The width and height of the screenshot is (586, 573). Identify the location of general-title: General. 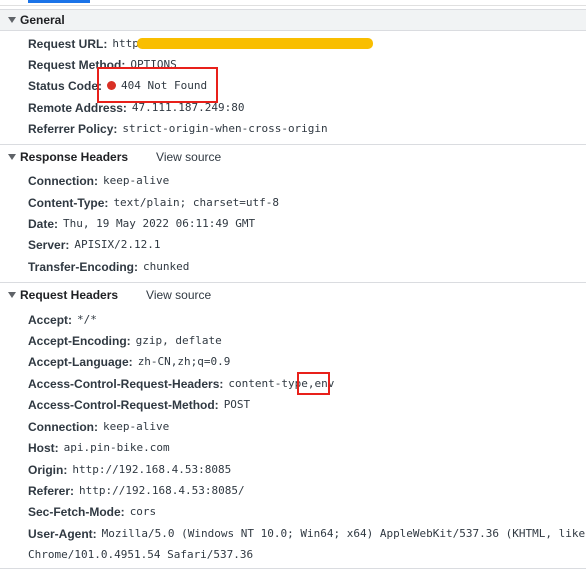
(42, 20).